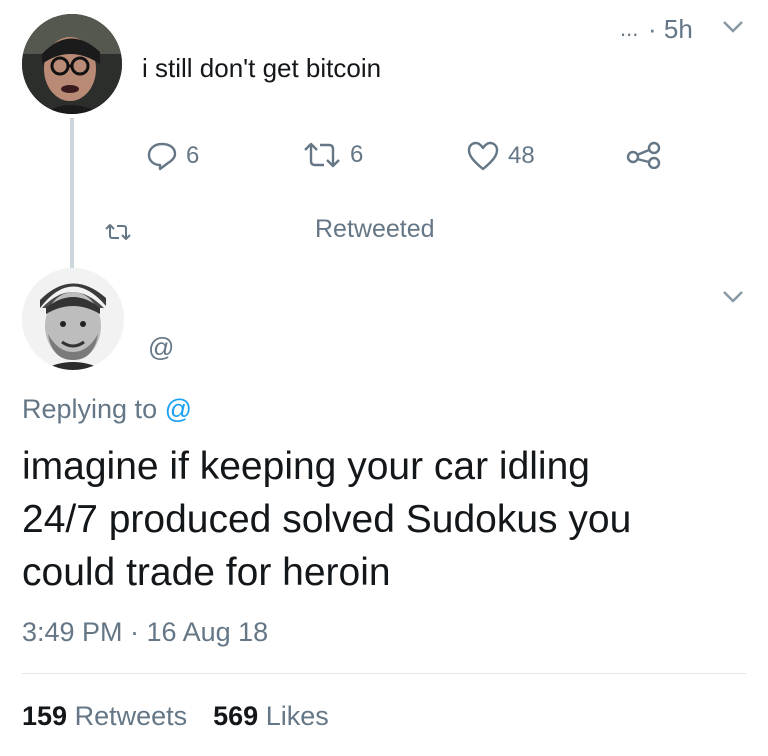 The width and height of the screenshot is (768, 756). Describe the element at coordinates (72, 193) in the screenshot. I see `thread-line` at that location.